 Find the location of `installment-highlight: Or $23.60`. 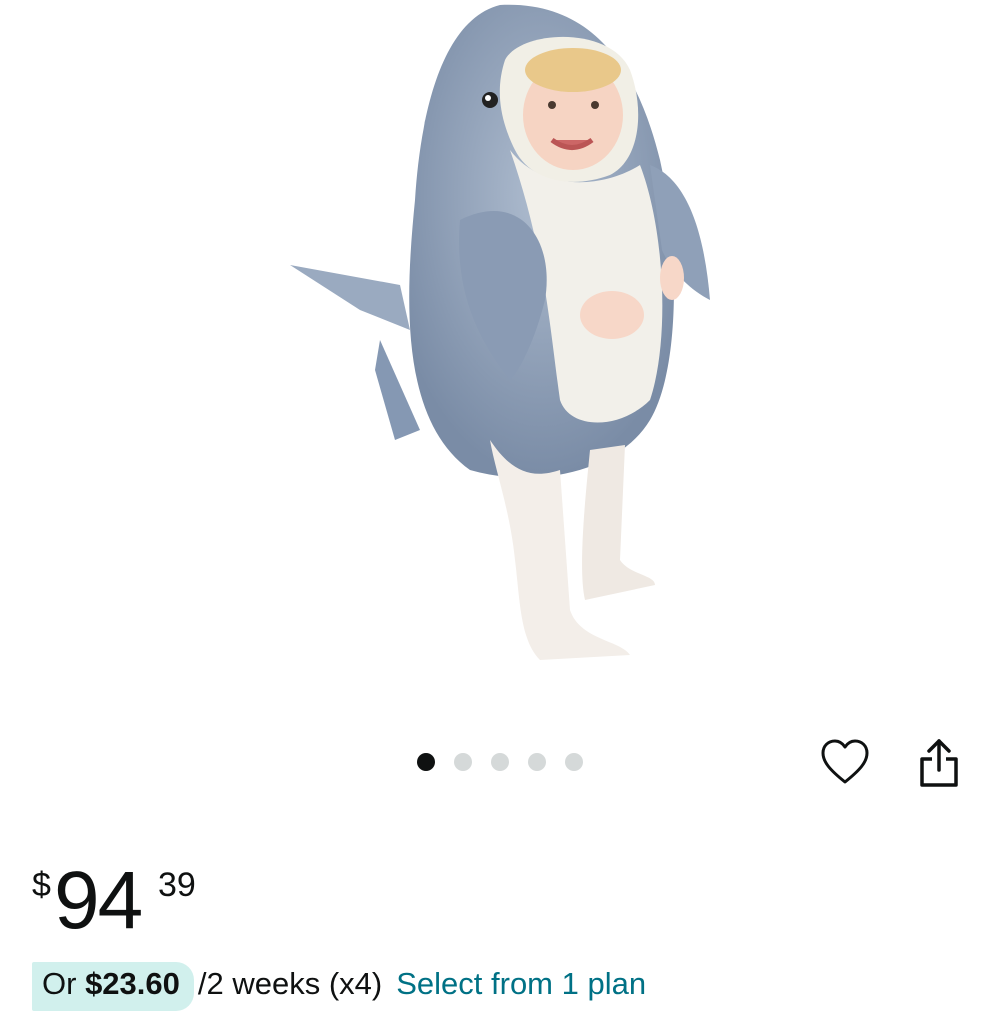

installment-highlight: Or $23.60 is located at coordinates (113, 986).